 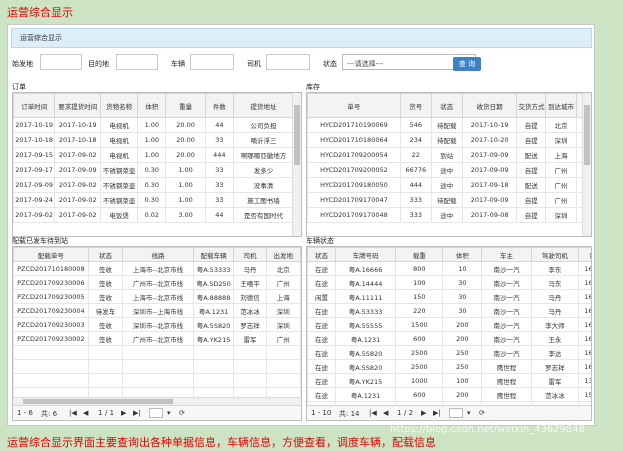 What do you see at coordinates (219, 105) in the screenshot?
I see `column-header: 件数` at bounding box center [219, 105].